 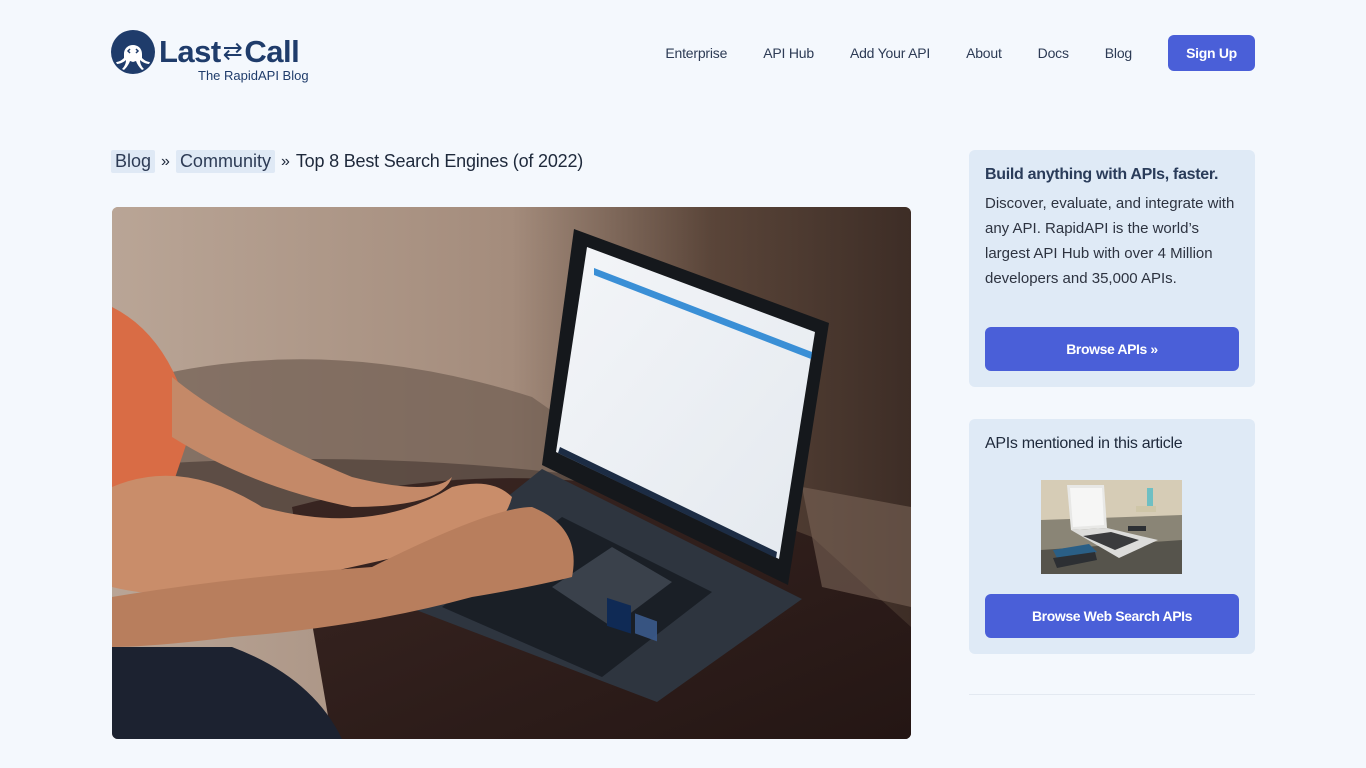 I want to click on octopus-logo-icon, so click(x=133, y=52).